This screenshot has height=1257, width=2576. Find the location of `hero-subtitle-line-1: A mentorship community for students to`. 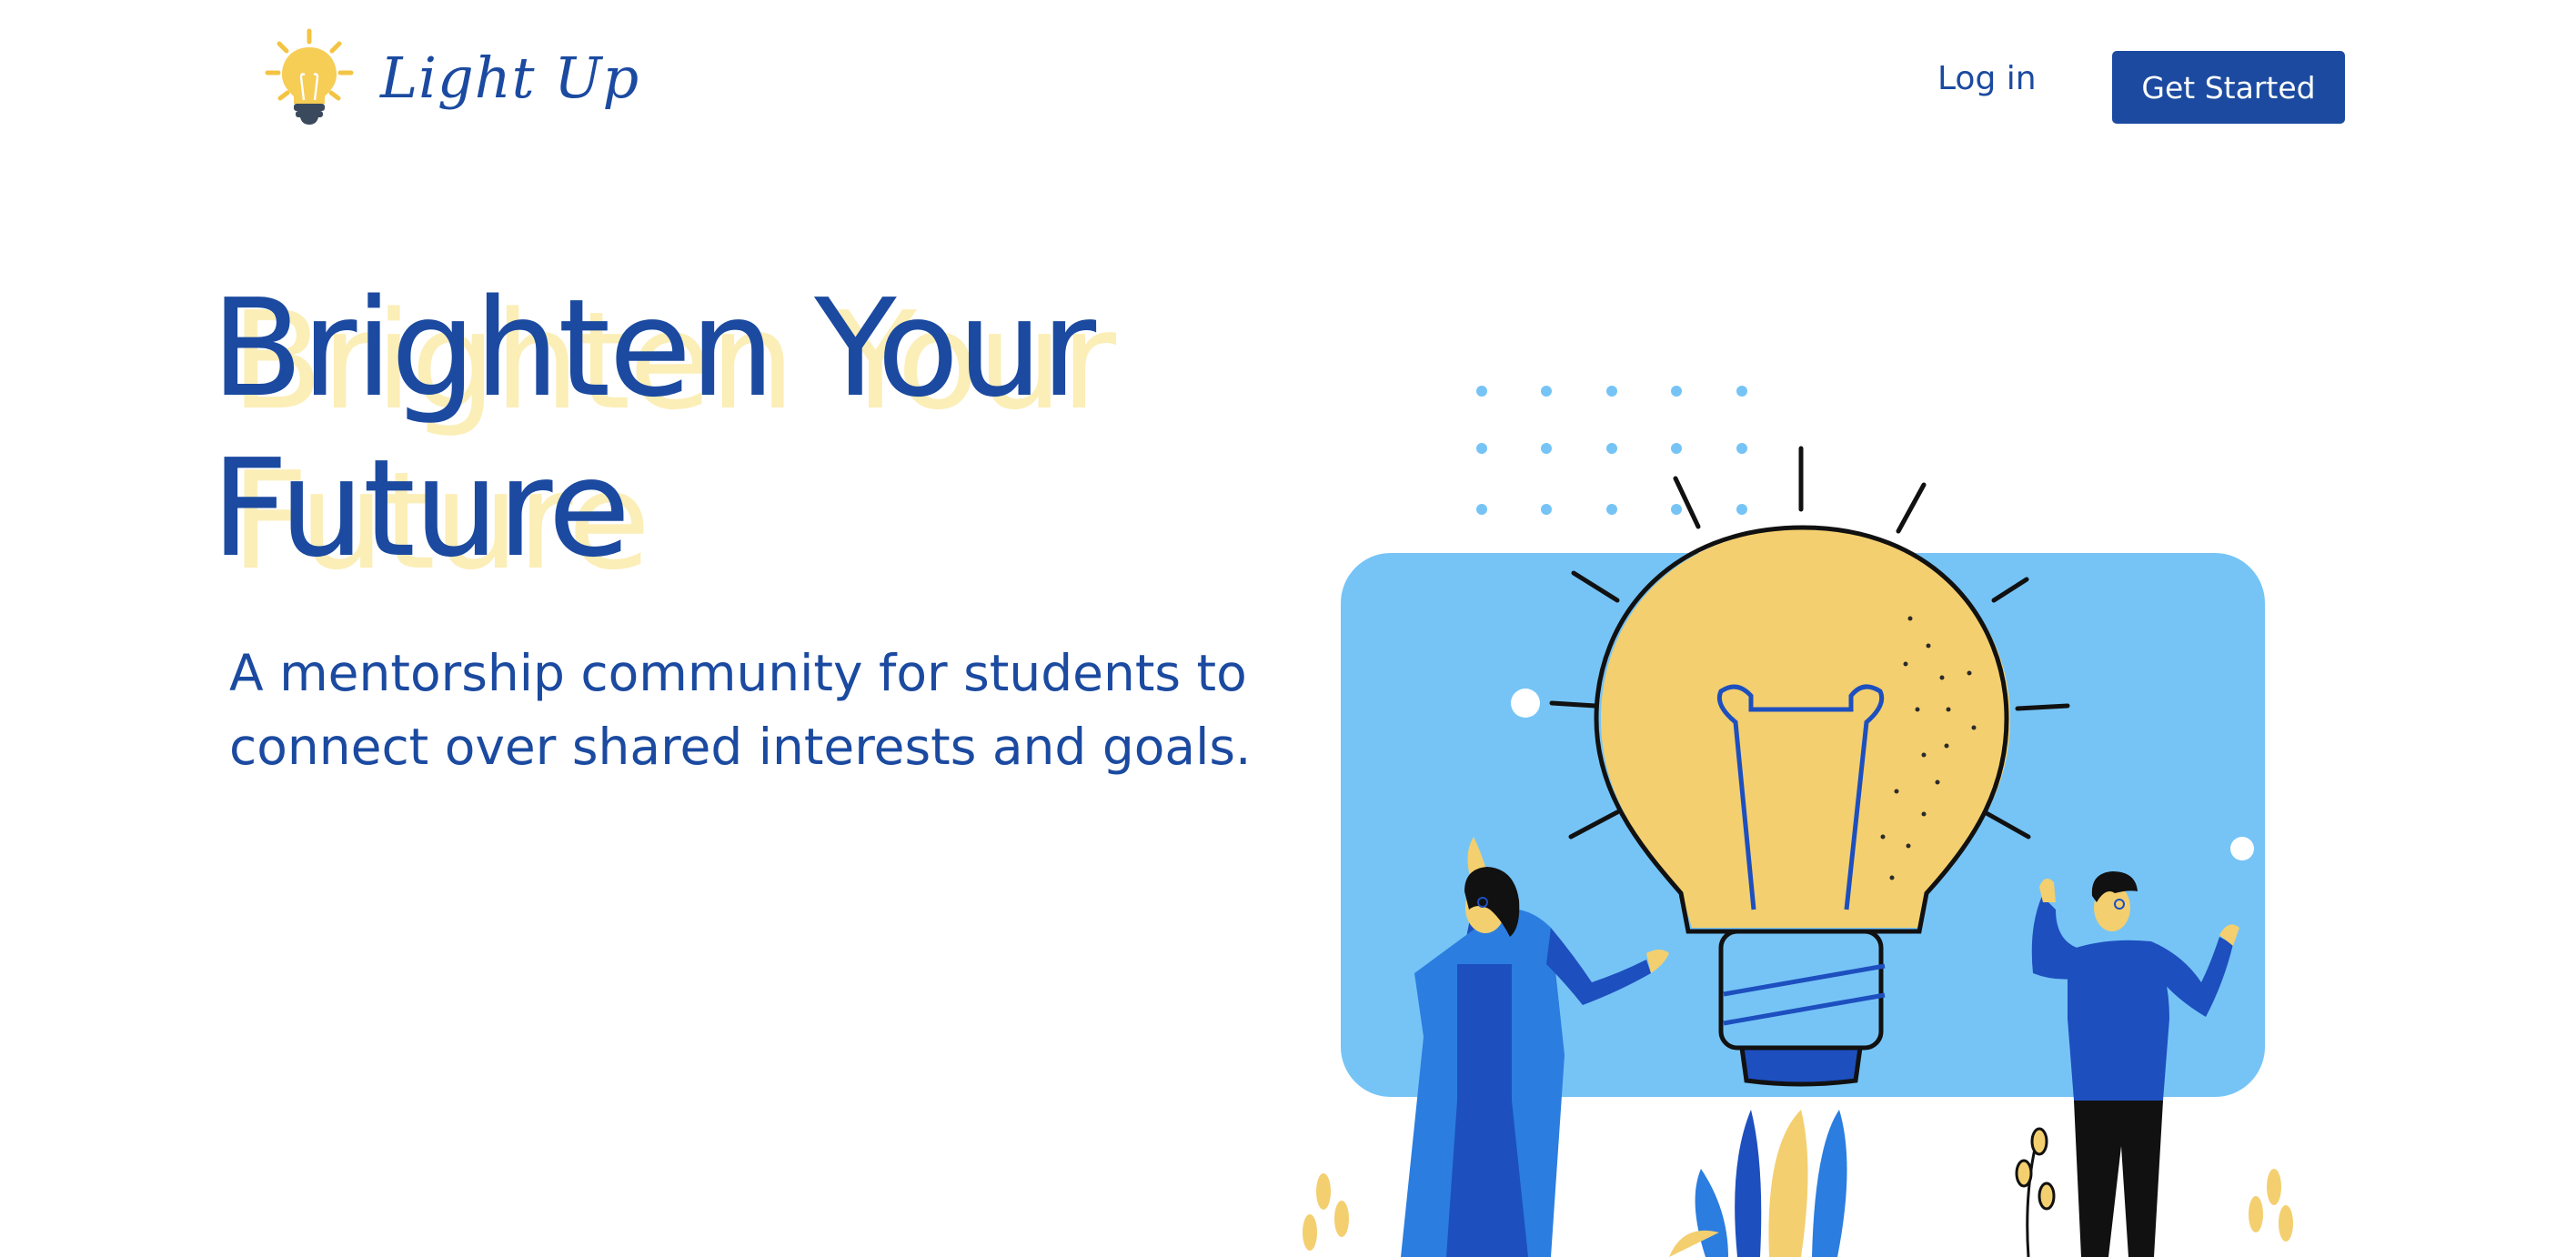

hero-subtitle-line-1: A mentorship community for students to is located at coordinates (738, 673).